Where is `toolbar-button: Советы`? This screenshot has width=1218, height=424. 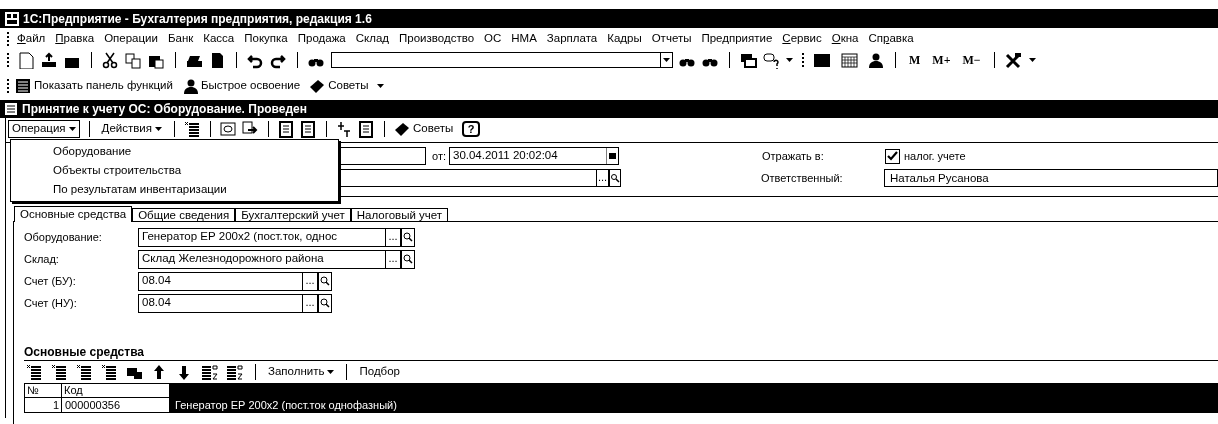 toolbar-button: Советы is located at coordinates (339, 86).